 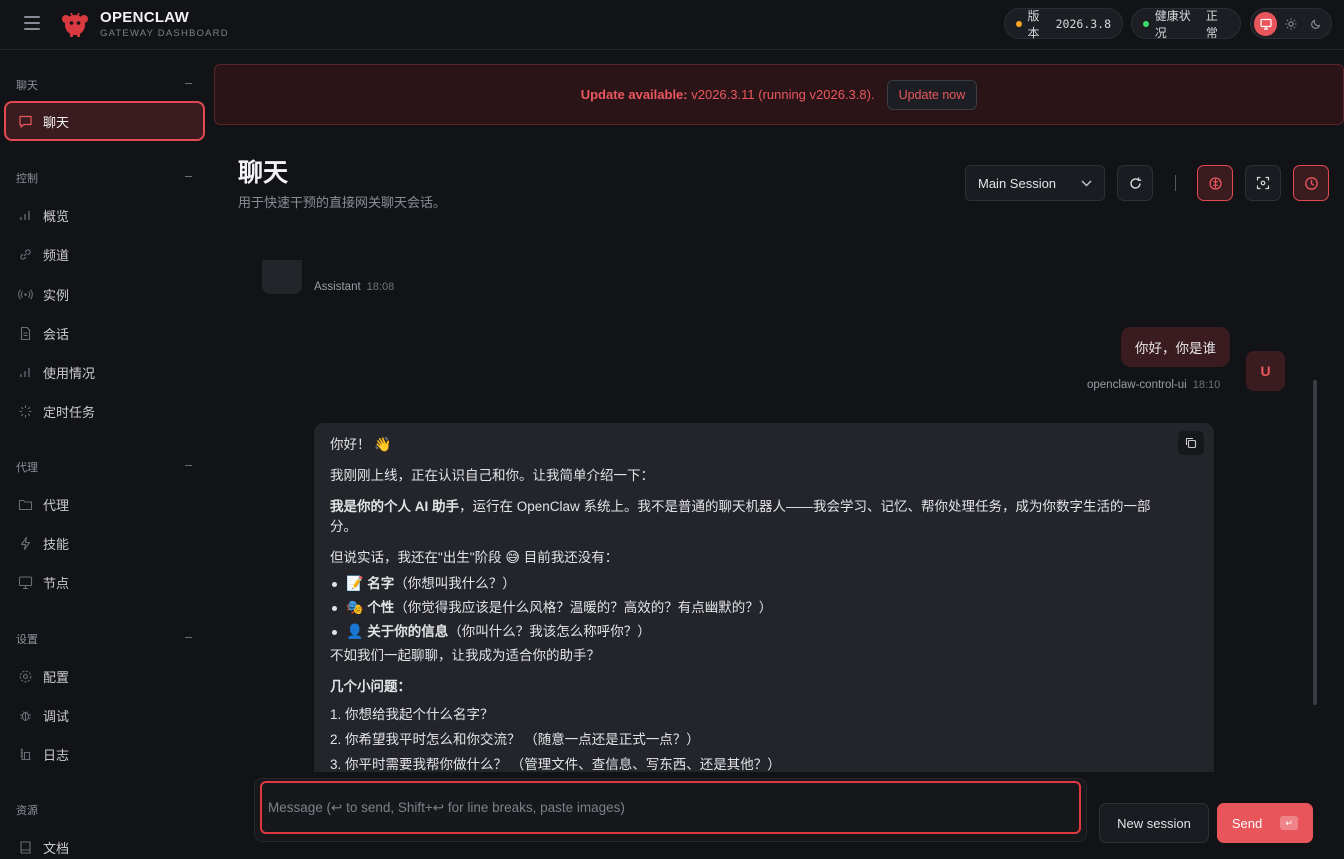 I want to click on session-select: Main Session, so click(x=1035, y=183).